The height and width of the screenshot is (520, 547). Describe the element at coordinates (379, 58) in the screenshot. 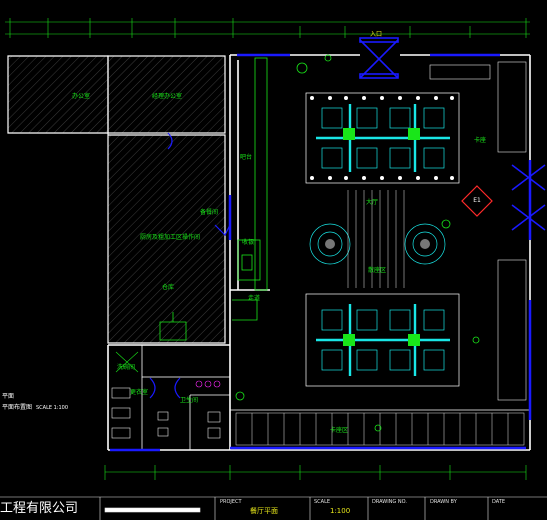

I see `entrance-door` at that location.